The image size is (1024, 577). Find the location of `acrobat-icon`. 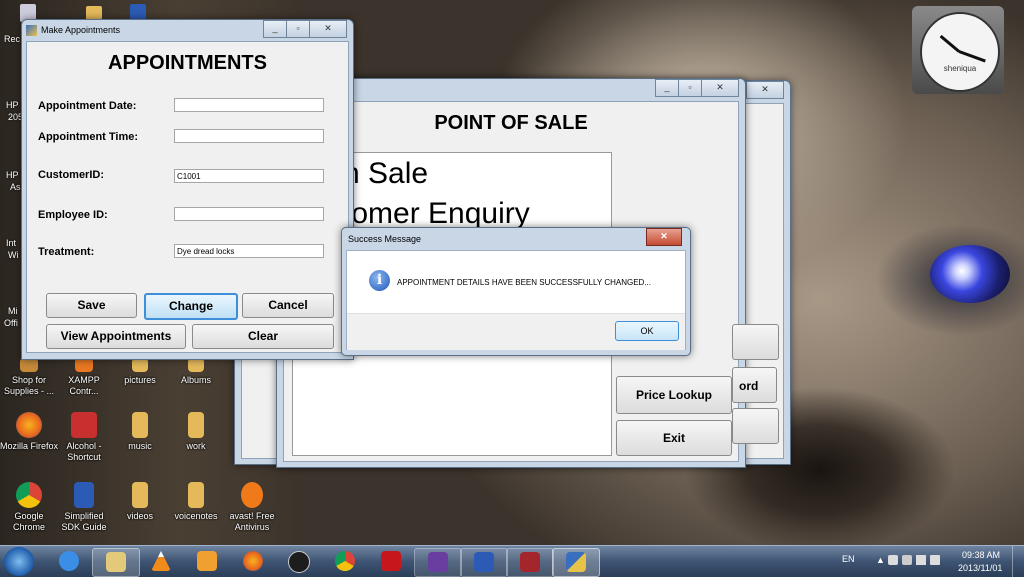

acrobat-icon is located at coordinates (391, 561).